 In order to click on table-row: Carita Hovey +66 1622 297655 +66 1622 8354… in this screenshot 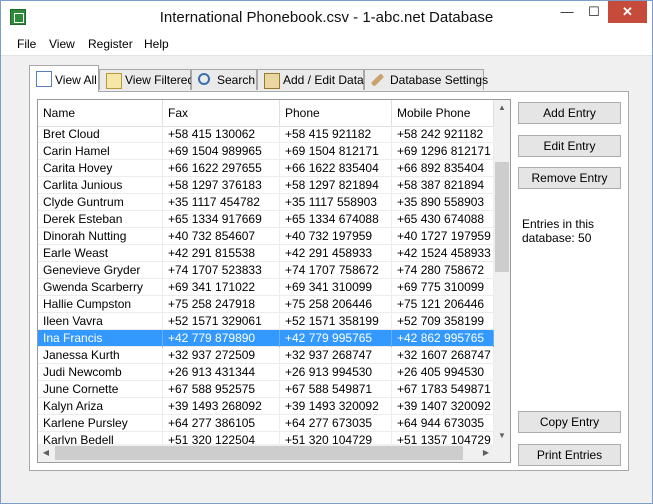, I will do `click(266, 168)`.